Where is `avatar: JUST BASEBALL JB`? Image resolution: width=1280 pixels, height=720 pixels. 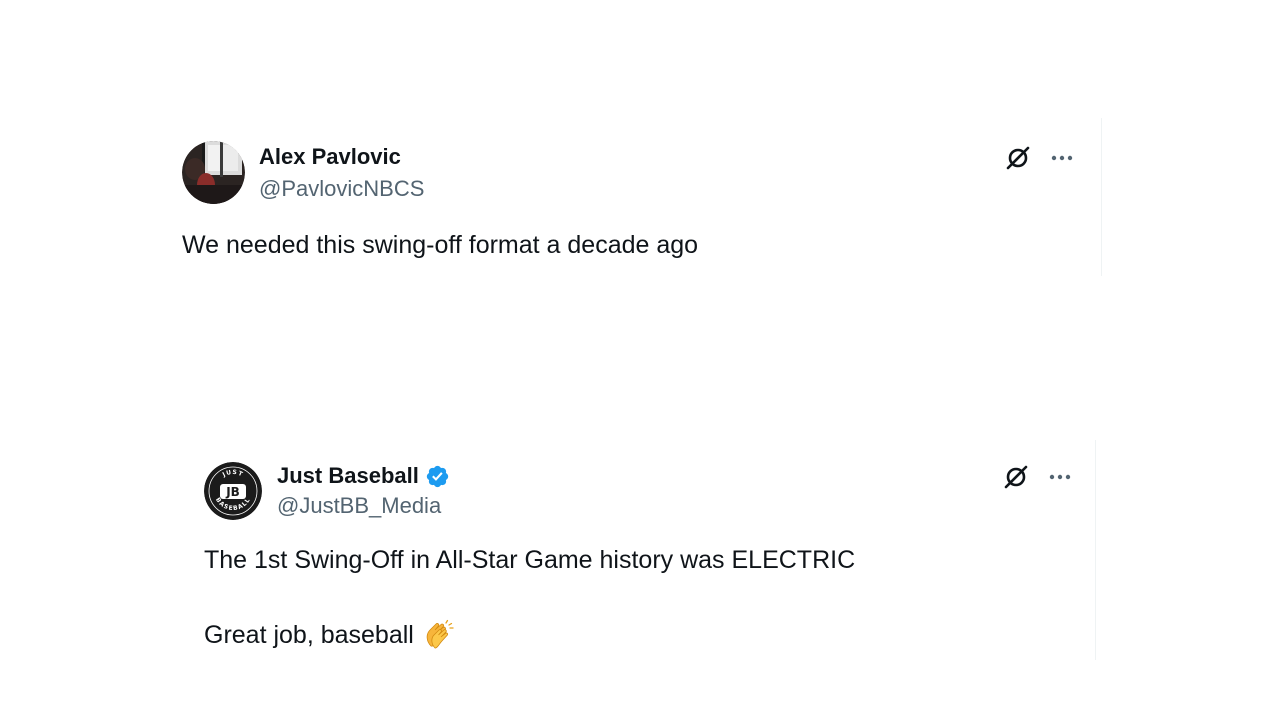 avatar: JUST BASEBALL JB is located at coordinates (233, 491).